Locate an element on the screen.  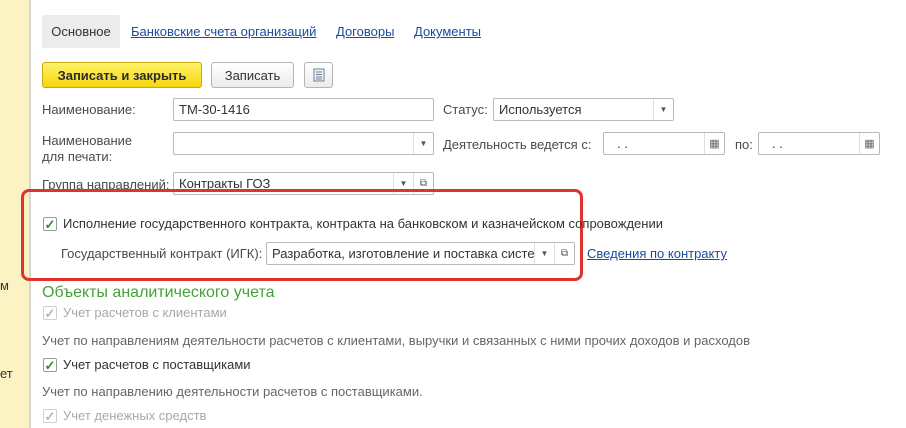
tab-documents: Документы is located at coordinates (447, 31).